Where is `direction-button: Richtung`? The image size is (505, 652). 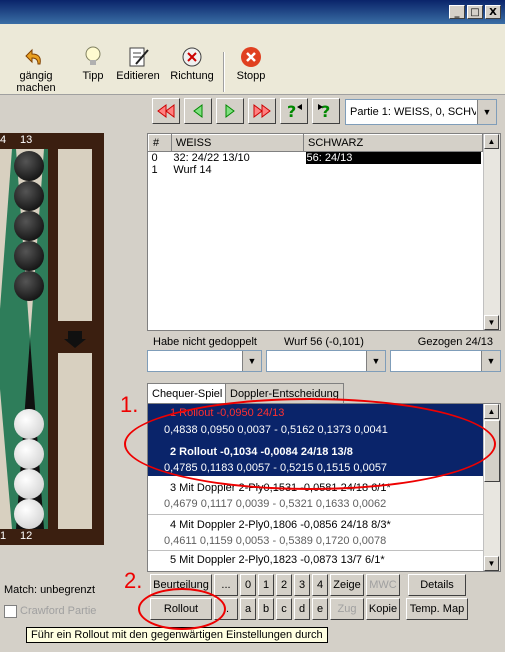
direction-button: Richtung is located at coordinates (192, 59).